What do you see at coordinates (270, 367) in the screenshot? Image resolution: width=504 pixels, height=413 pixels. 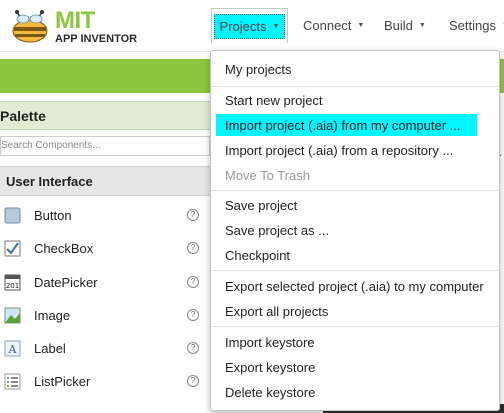 I see `menu-item-export-keystore: Export keystore` at bounding box center [270, 367].